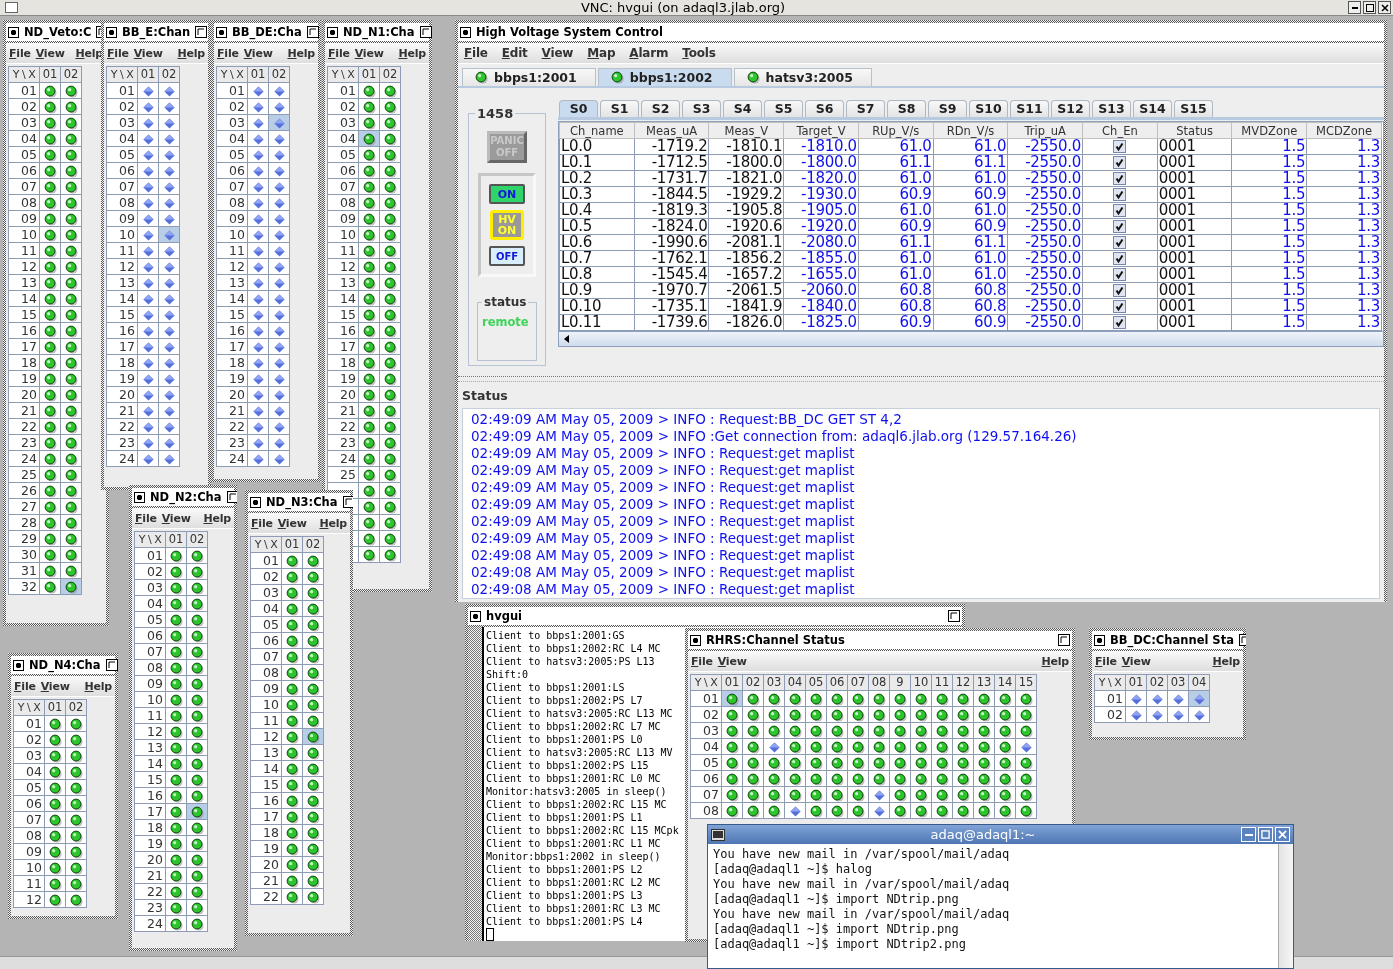 The image size is (1393, 969). What do you see at coordinates (1384, 7) in the screenshot?
I see `close-button` at bounding box center [1384, 7].